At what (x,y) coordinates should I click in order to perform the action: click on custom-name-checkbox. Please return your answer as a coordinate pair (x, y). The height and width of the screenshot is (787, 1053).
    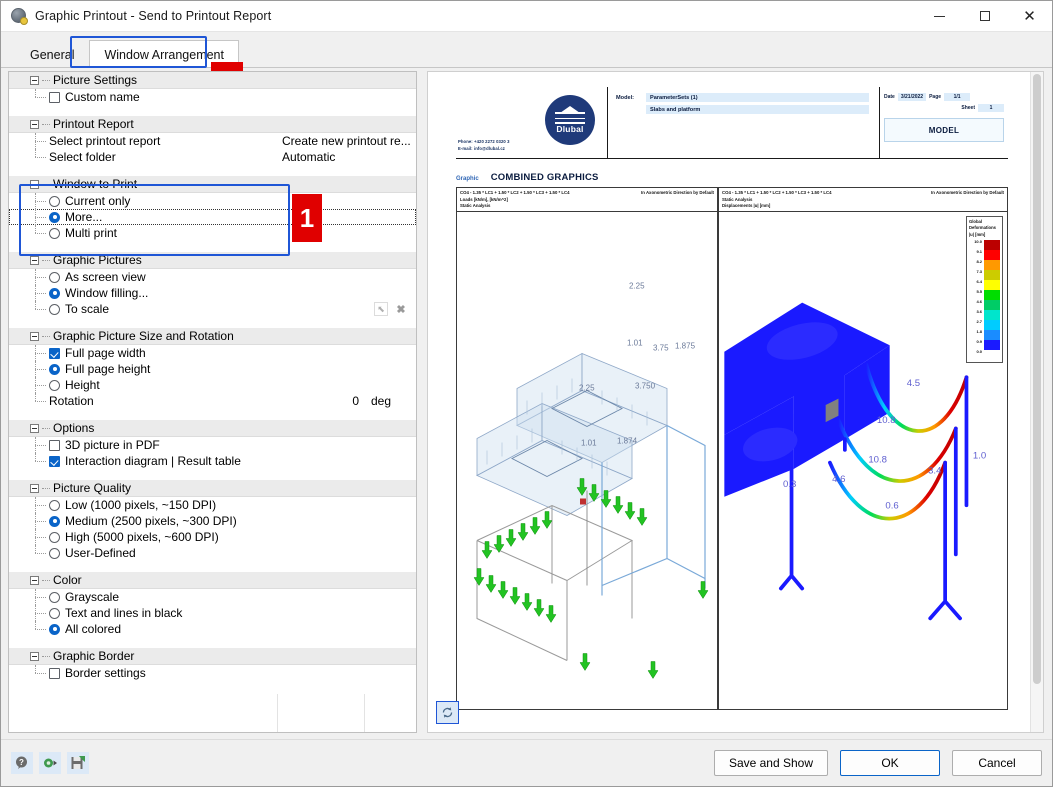
    Looking at the image, I should click on (54, 97).